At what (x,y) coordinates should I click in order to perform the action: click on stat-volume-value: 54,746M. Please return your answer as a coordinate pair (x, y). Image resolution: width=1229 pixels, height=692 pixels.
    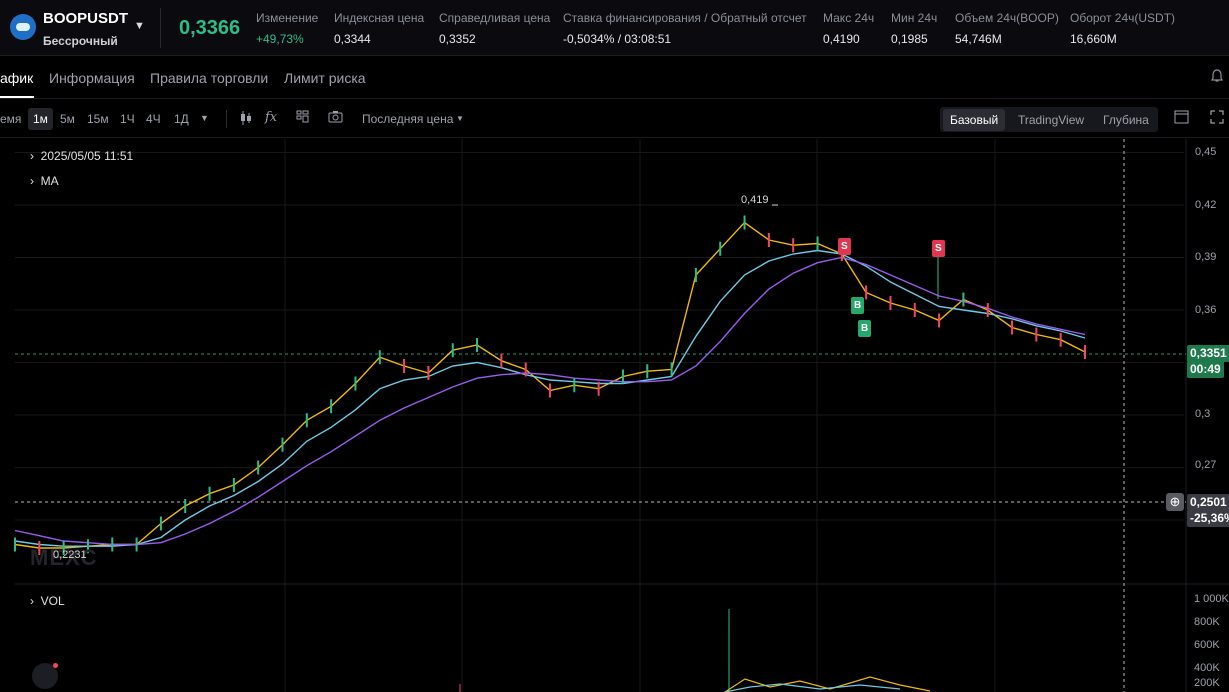
    Looking at the image, I should click on (978, 39).